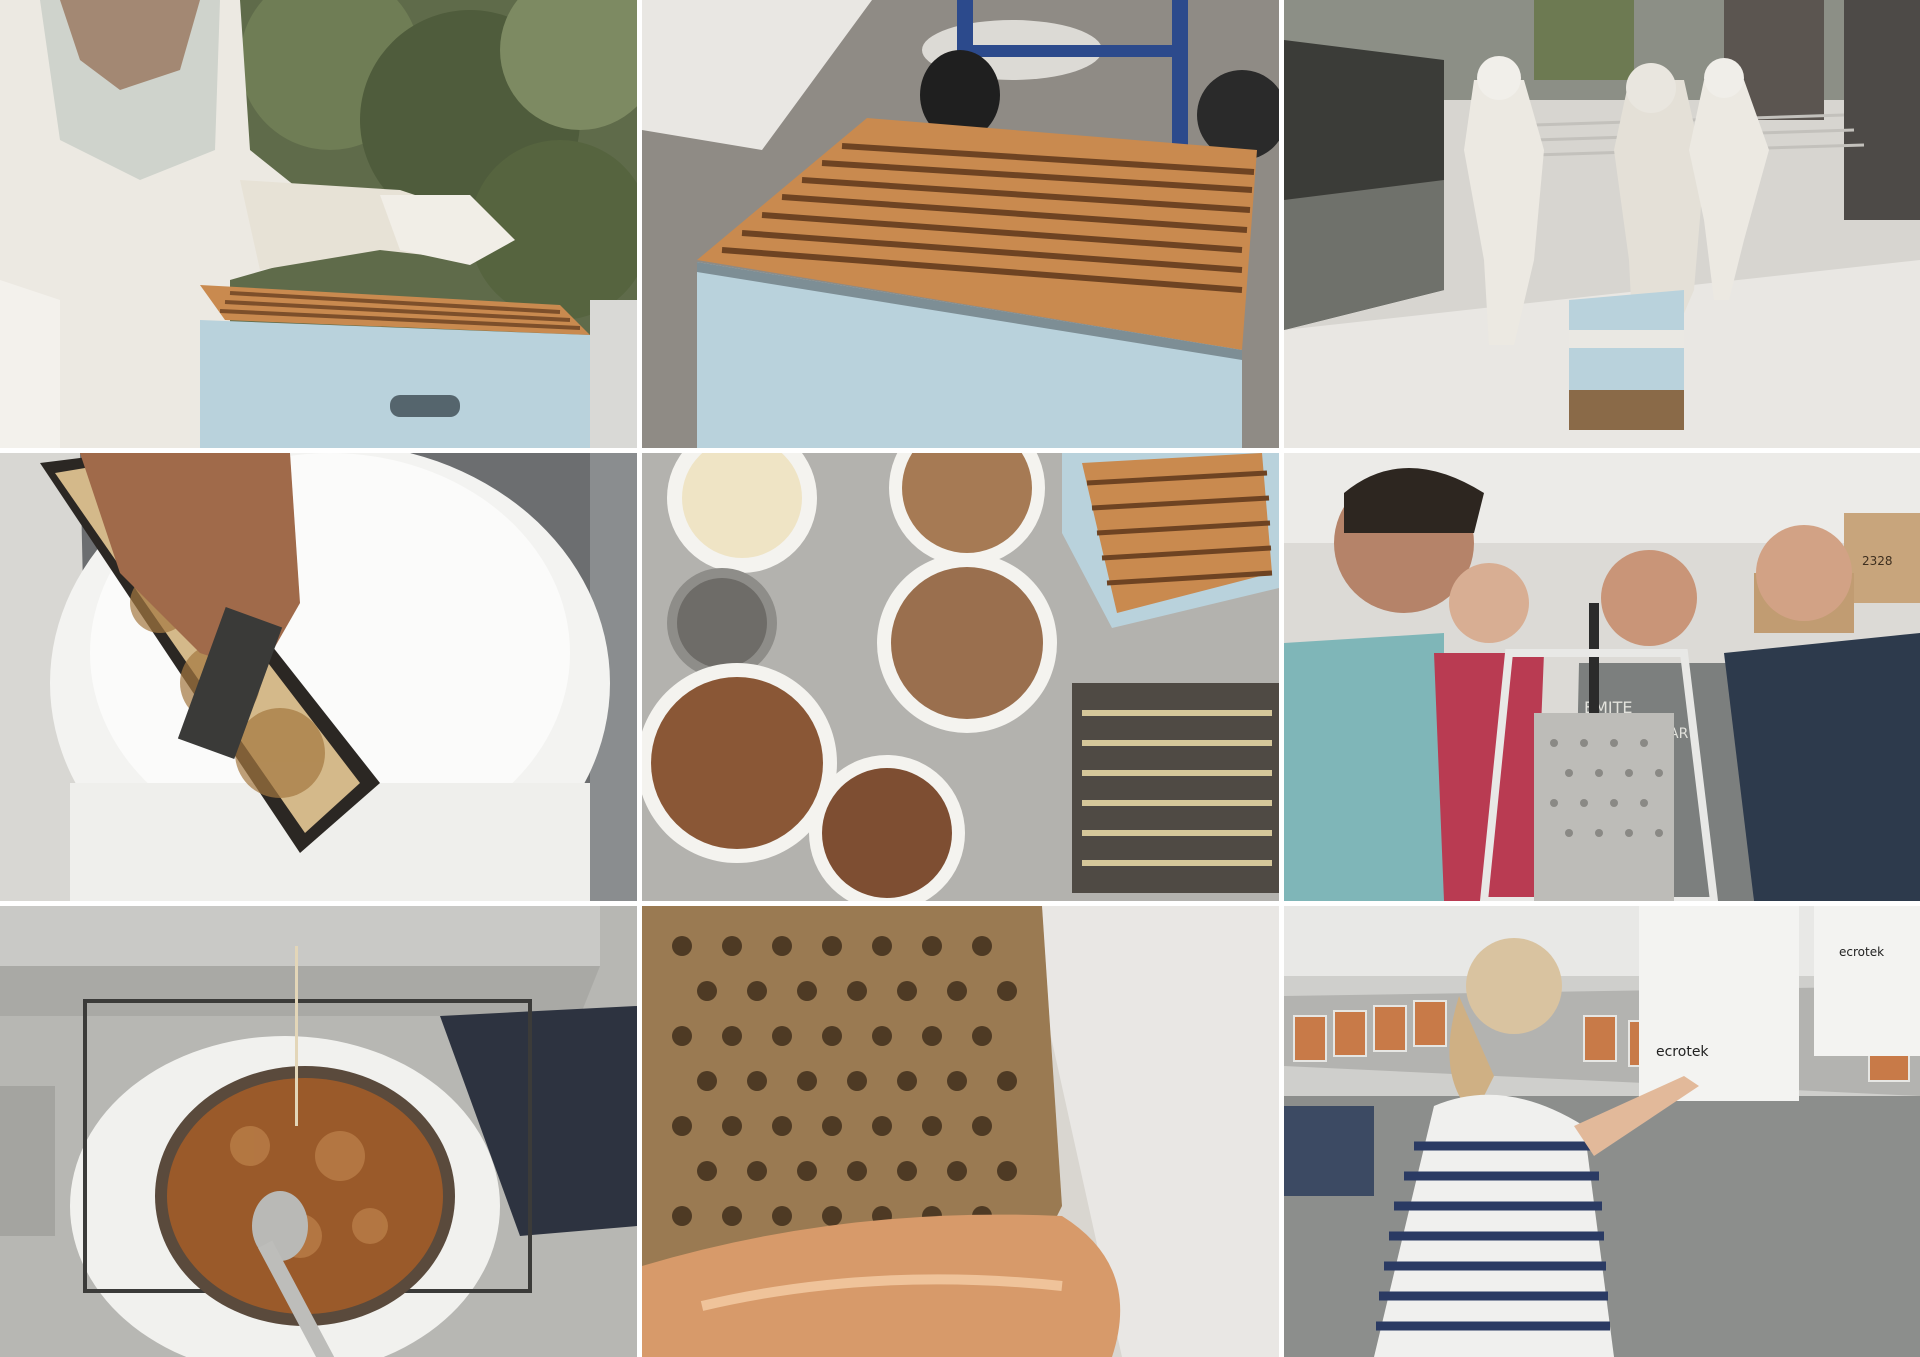 The image size is (1920, 1357). I want to click on photo-woman-filling-honey-jars: ecrotek ecrotek, so click(1602, 1131).